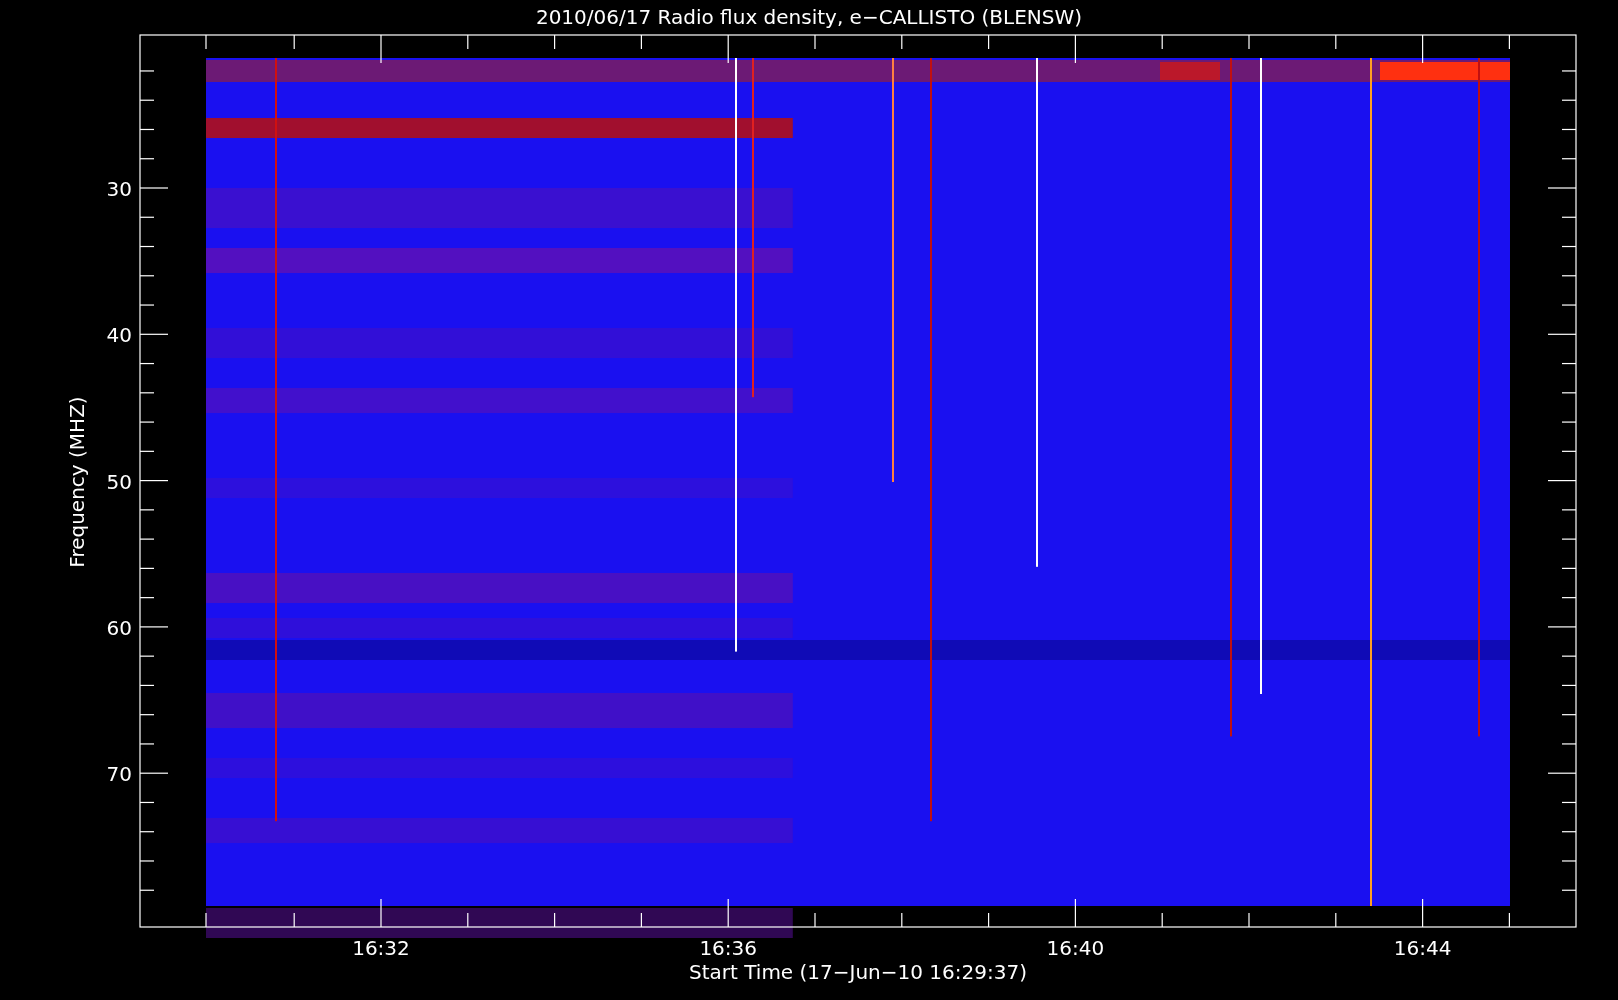  Describe the element at coordinates (119, 189) in the screenshot. I see `tick-label: 30` at that location.